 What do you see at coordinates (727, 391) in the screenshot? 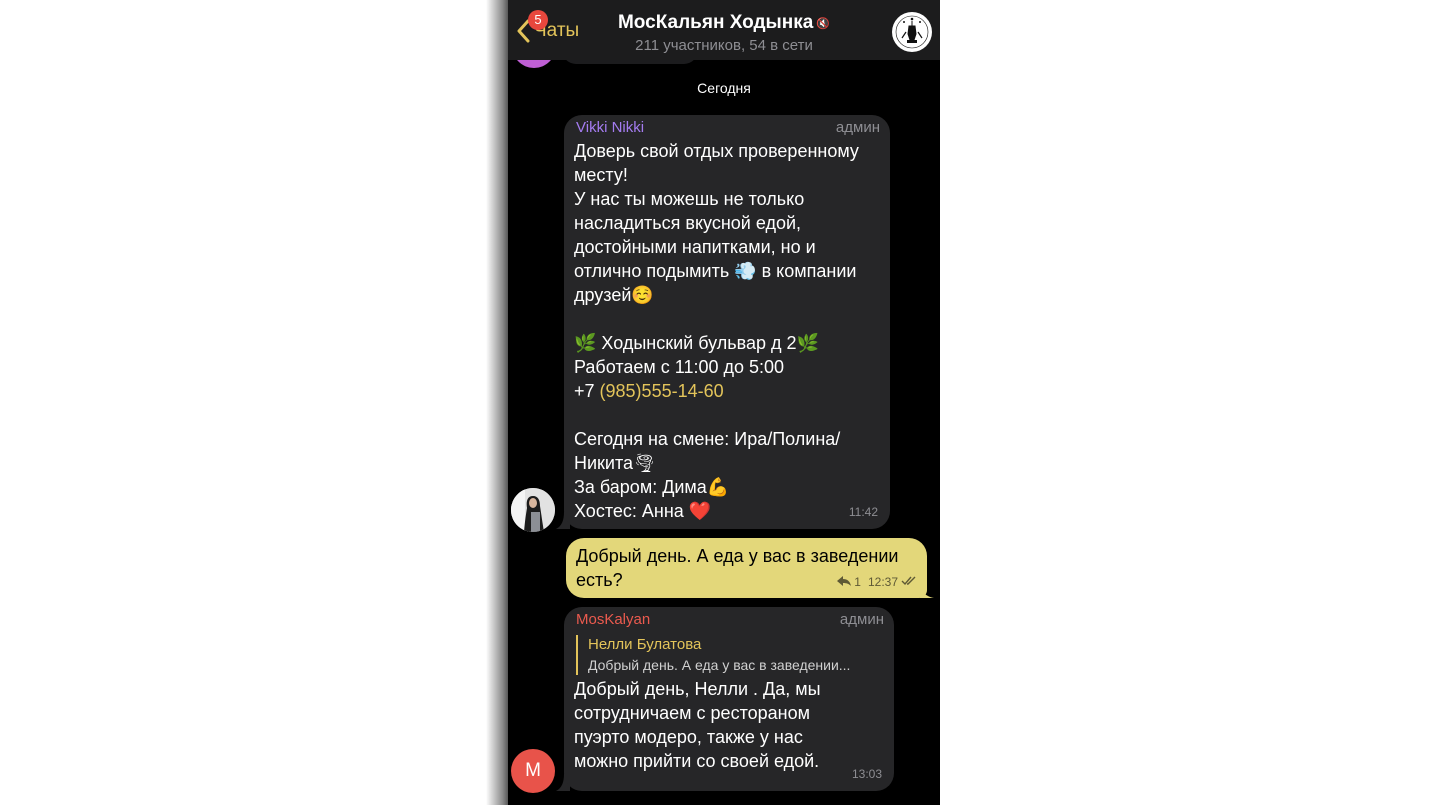
I see `phone-line: +7 (985)555-14-60` at bounding box center [727, 391].